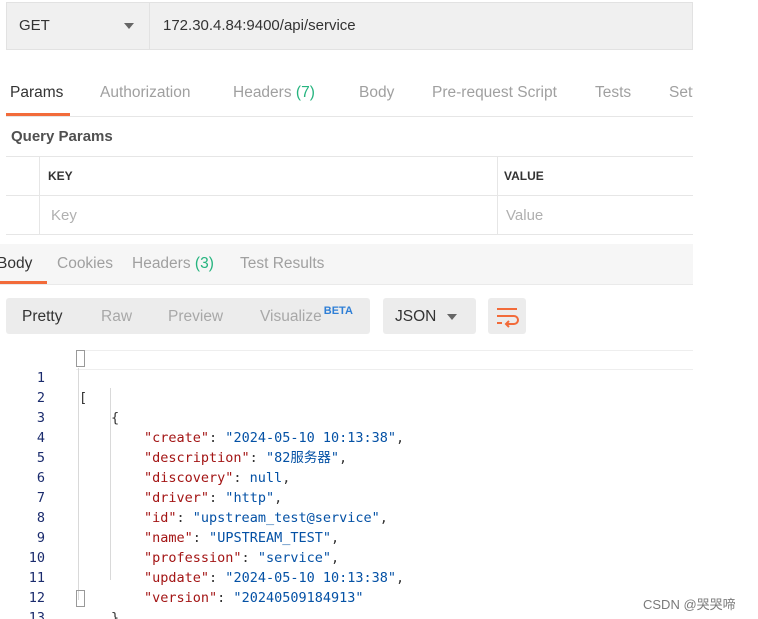 The width and height of the screenshot is (758, 619). Describe the element at coordinates (346, 557) in the screenshot. I see `code-line: 10 "update": "2024-05-10 10:13:38",` at that location.